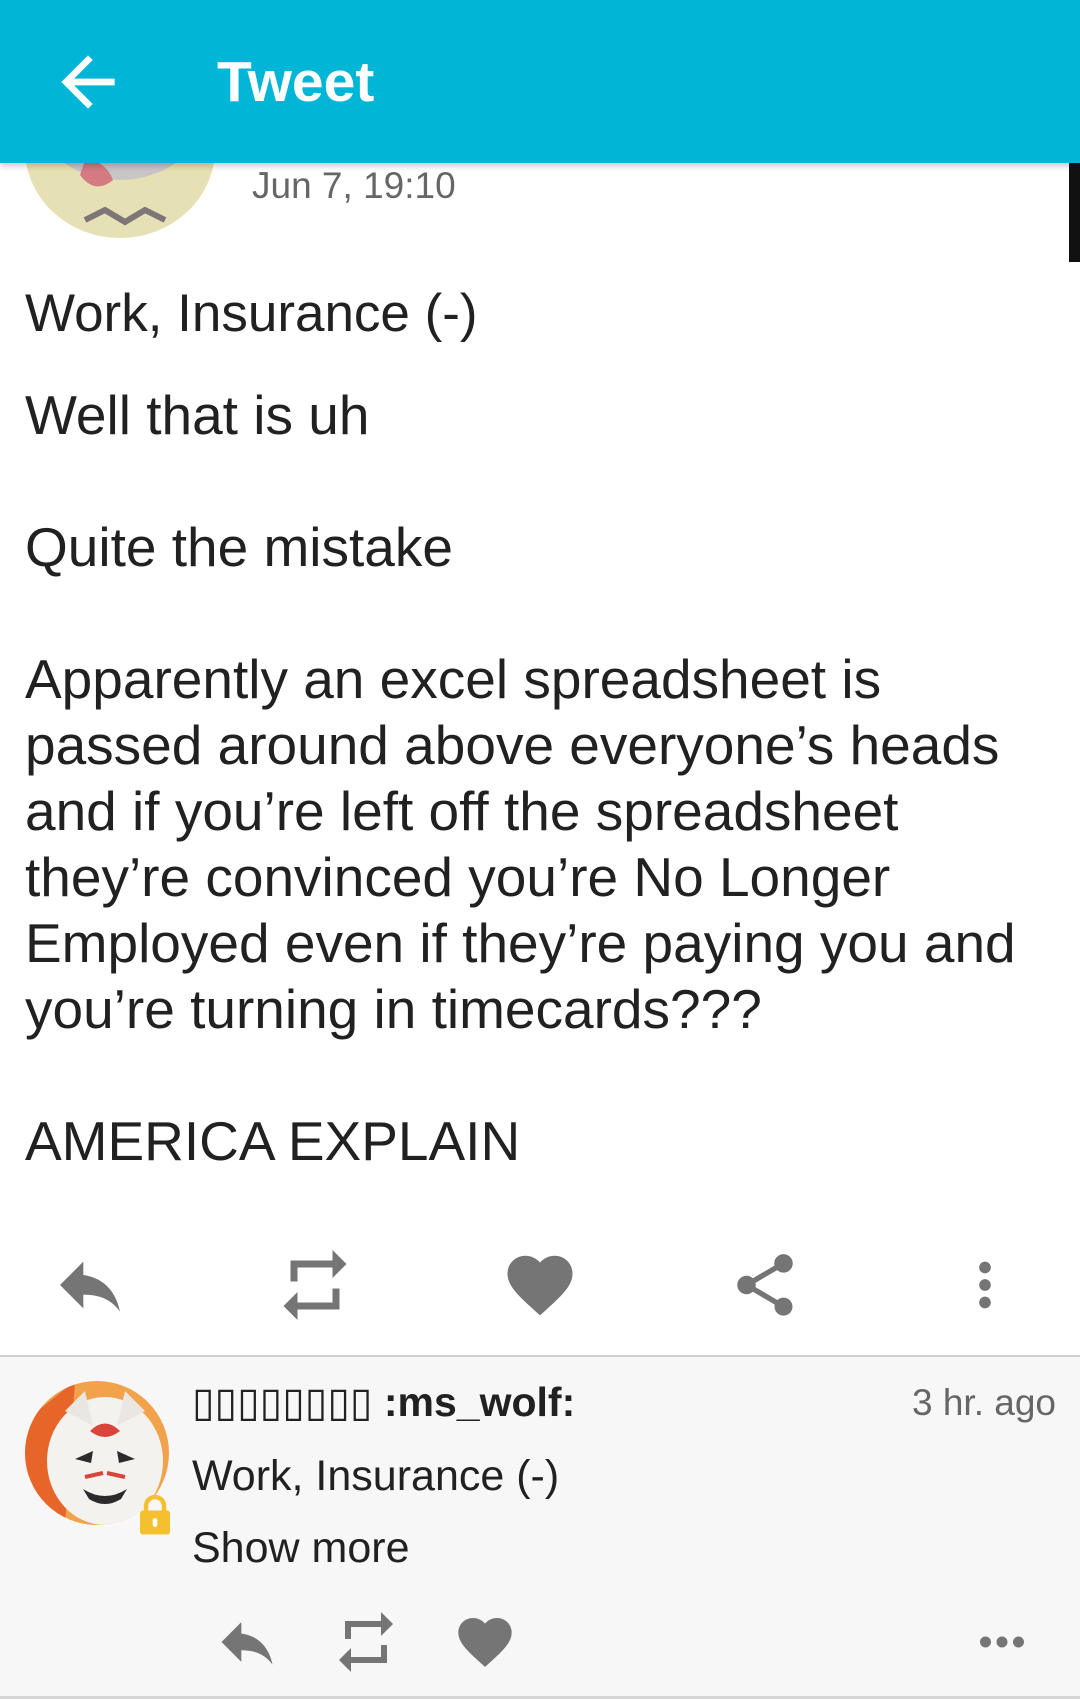 This screenshot has height=1699, width=1080. I want to click on arrow-back-icon, so click(88, 82).